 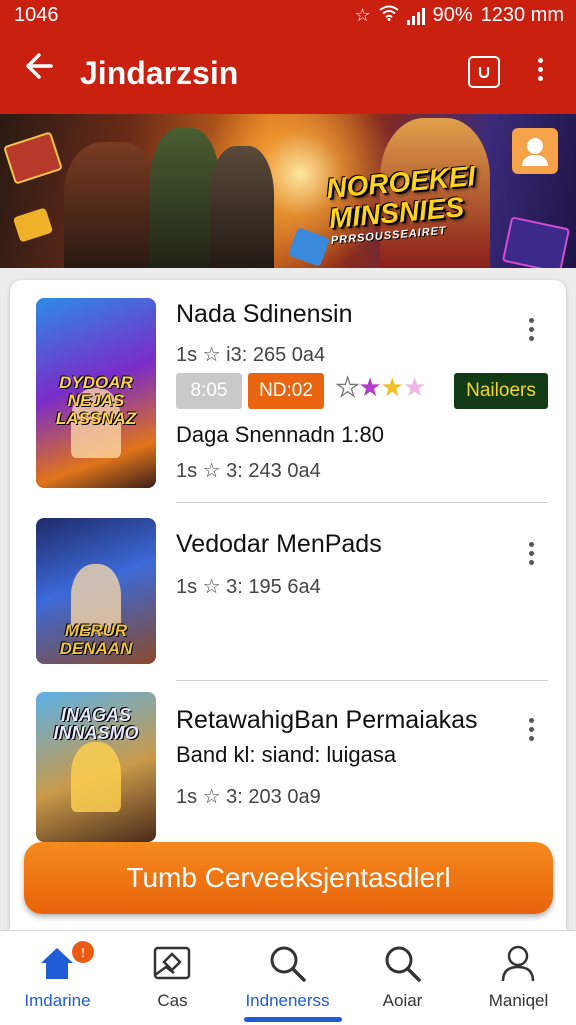 I want to click on thumbnail-title: MERUR DENAAN, so click(x=96, y=639).